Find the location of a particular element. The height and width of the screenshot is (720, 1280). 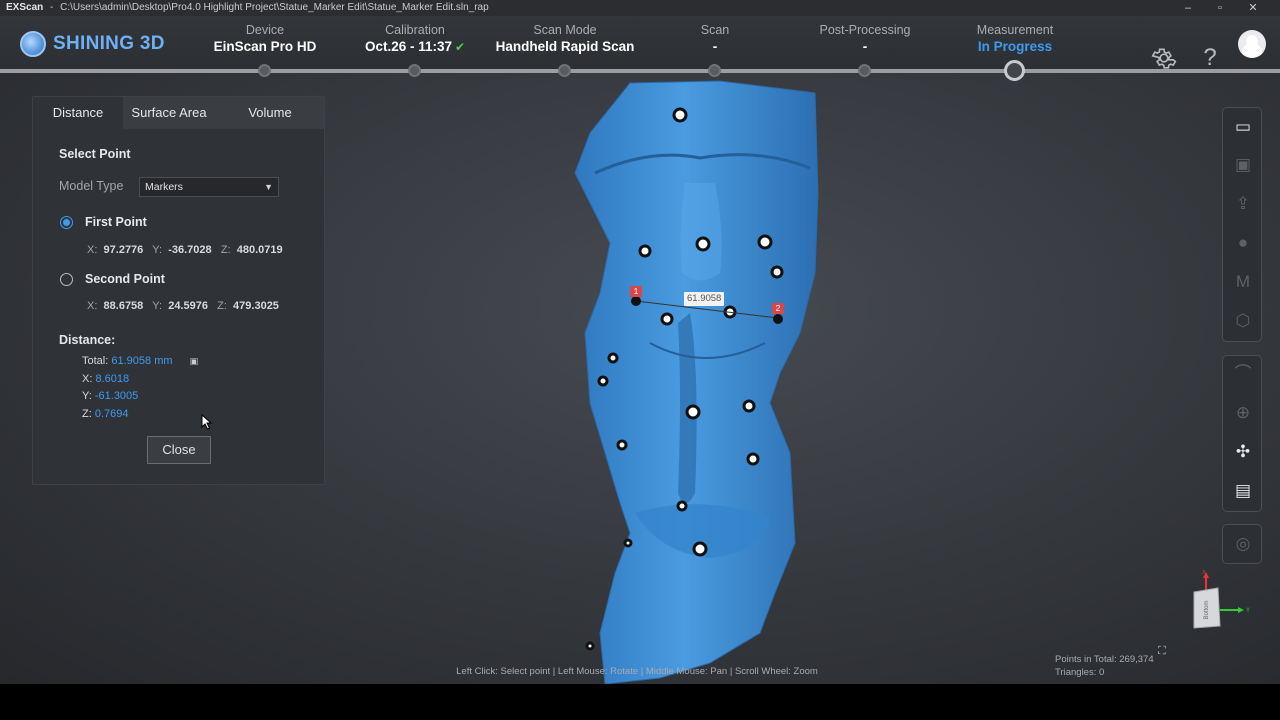

points-value: 269,374 is located at coordinates (1136, 659).